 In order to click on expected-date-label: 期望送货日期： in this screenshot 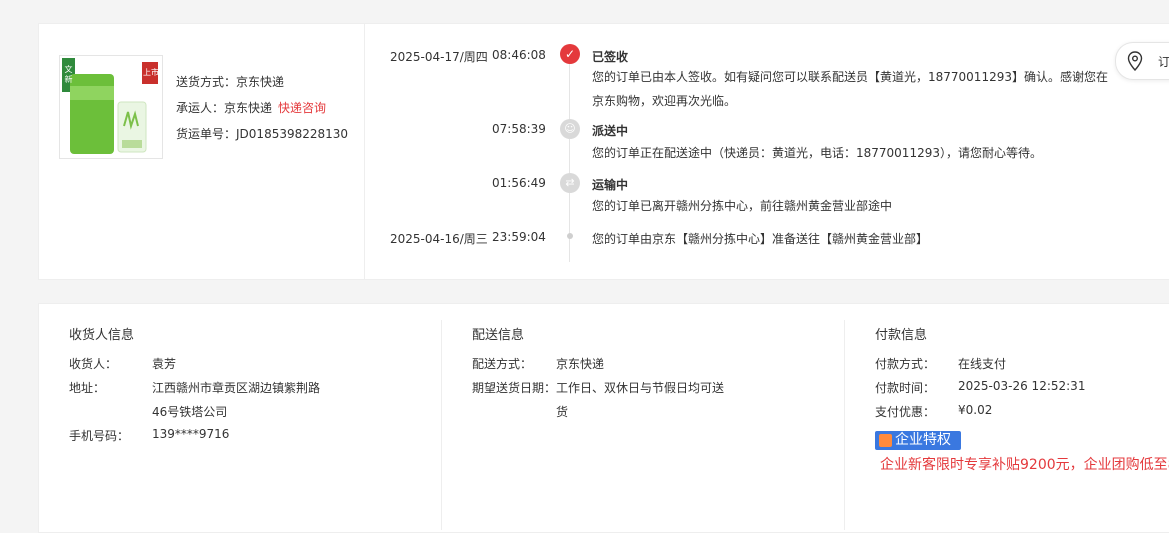, I will do `click(514, 388)`.